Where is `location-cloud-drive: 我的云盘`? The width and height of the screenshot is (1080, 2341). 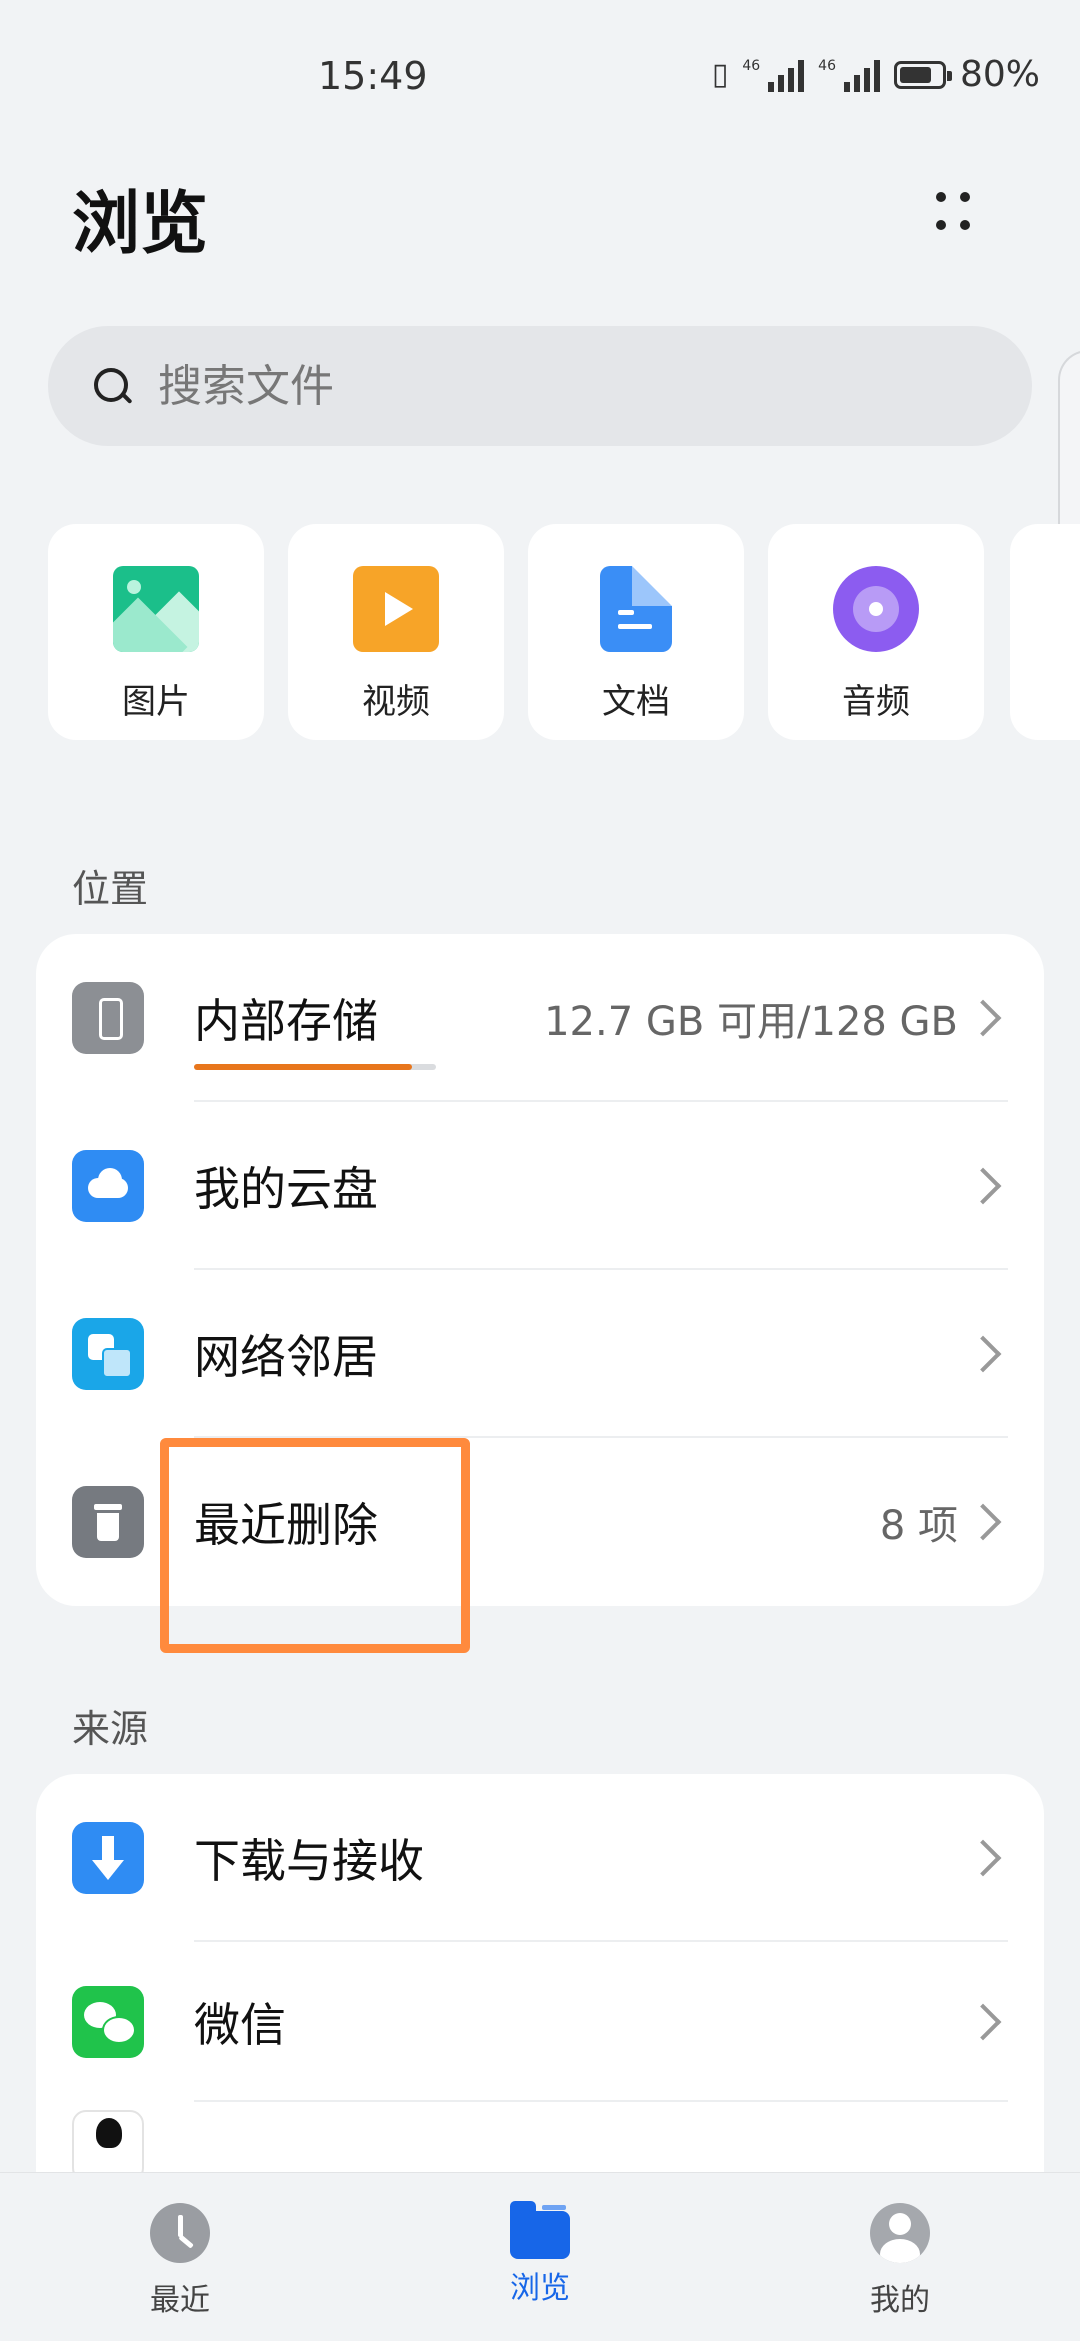
location-cloud-drive: 我的云盘 is located at coordinates (540, 1186).